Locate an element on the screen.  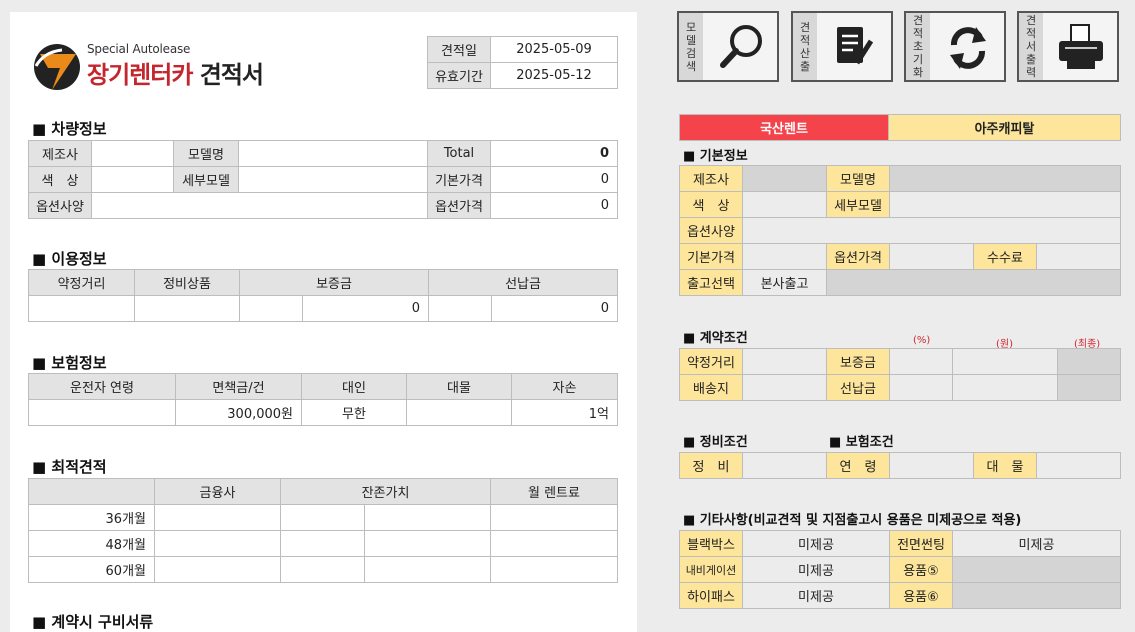
property-select is located at coordinates (1078, 465).